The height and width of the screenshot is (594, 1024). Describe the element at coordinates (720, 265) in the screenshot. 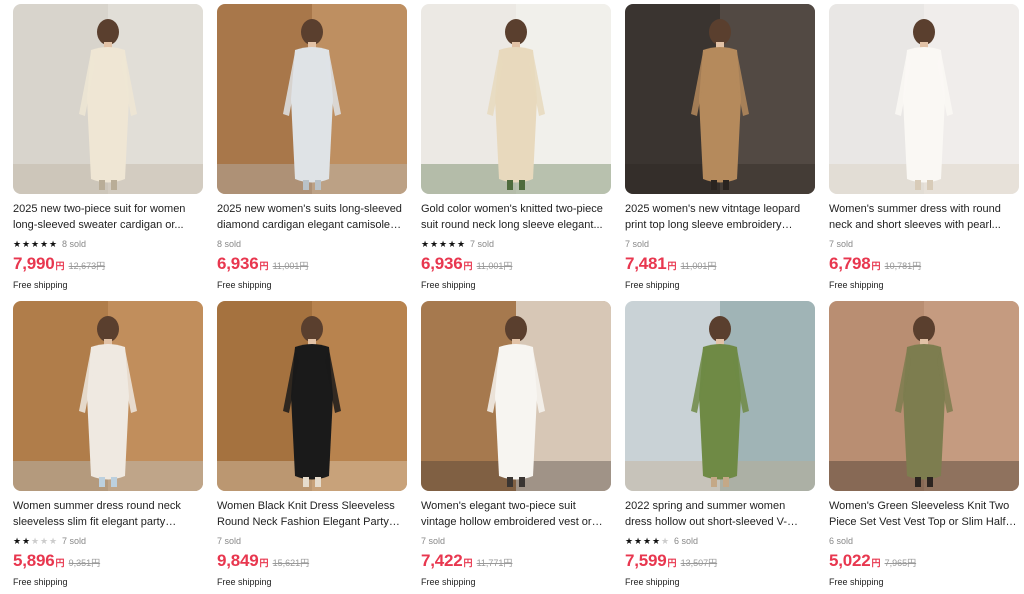

I see `price-row: 7,481 円 11,001円` at that location.